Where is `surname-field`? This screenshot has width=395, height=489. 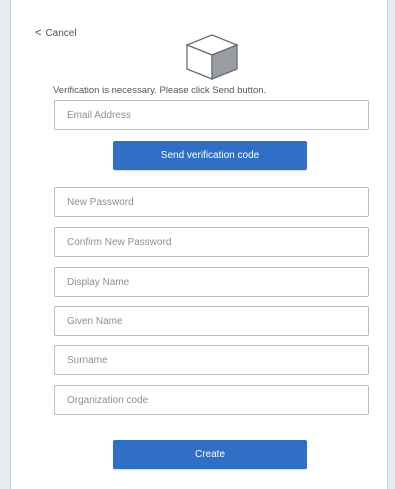
surname-field is located at coordinates (211, 360).